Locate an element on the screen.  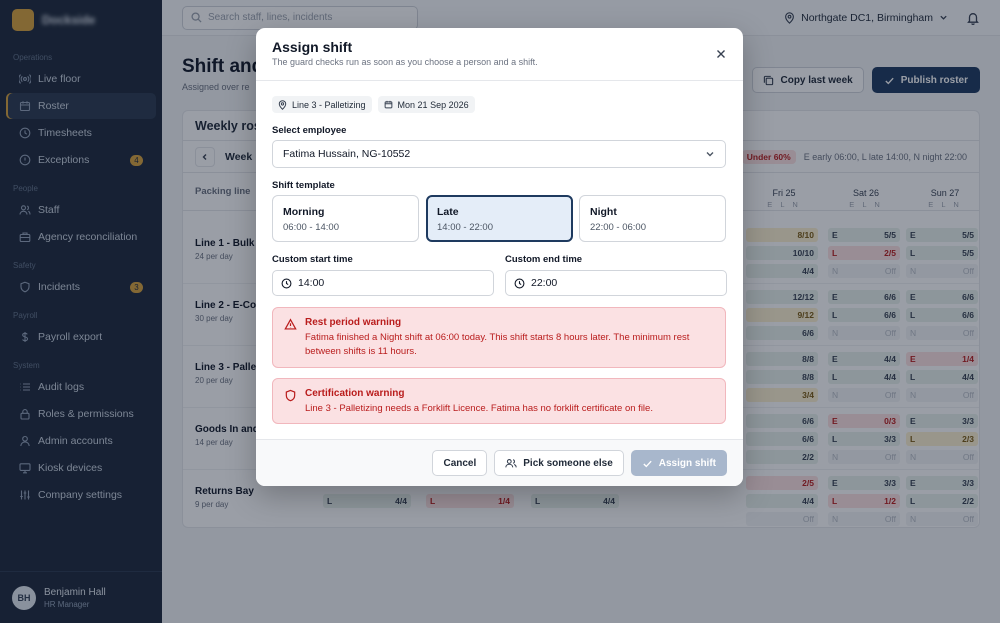
modal-title: Assign shift is located at coordinates (312, 47).